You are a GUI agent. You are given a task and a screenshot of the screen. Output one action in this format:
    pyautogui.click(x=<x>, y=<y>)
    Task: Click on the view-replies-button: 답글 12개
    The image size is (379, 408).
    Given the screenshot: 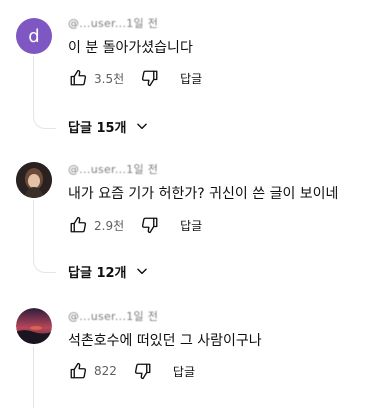 What is the action you would take?
    pyautogui.click(x=108, y=271)
    